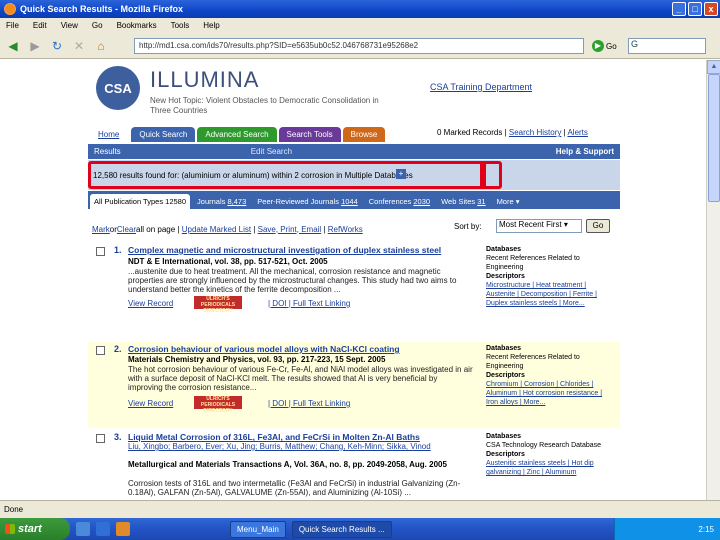 The image size is (720, 540). I want to click on update-marked-list-link: Update Marked List, so click(216, 229).